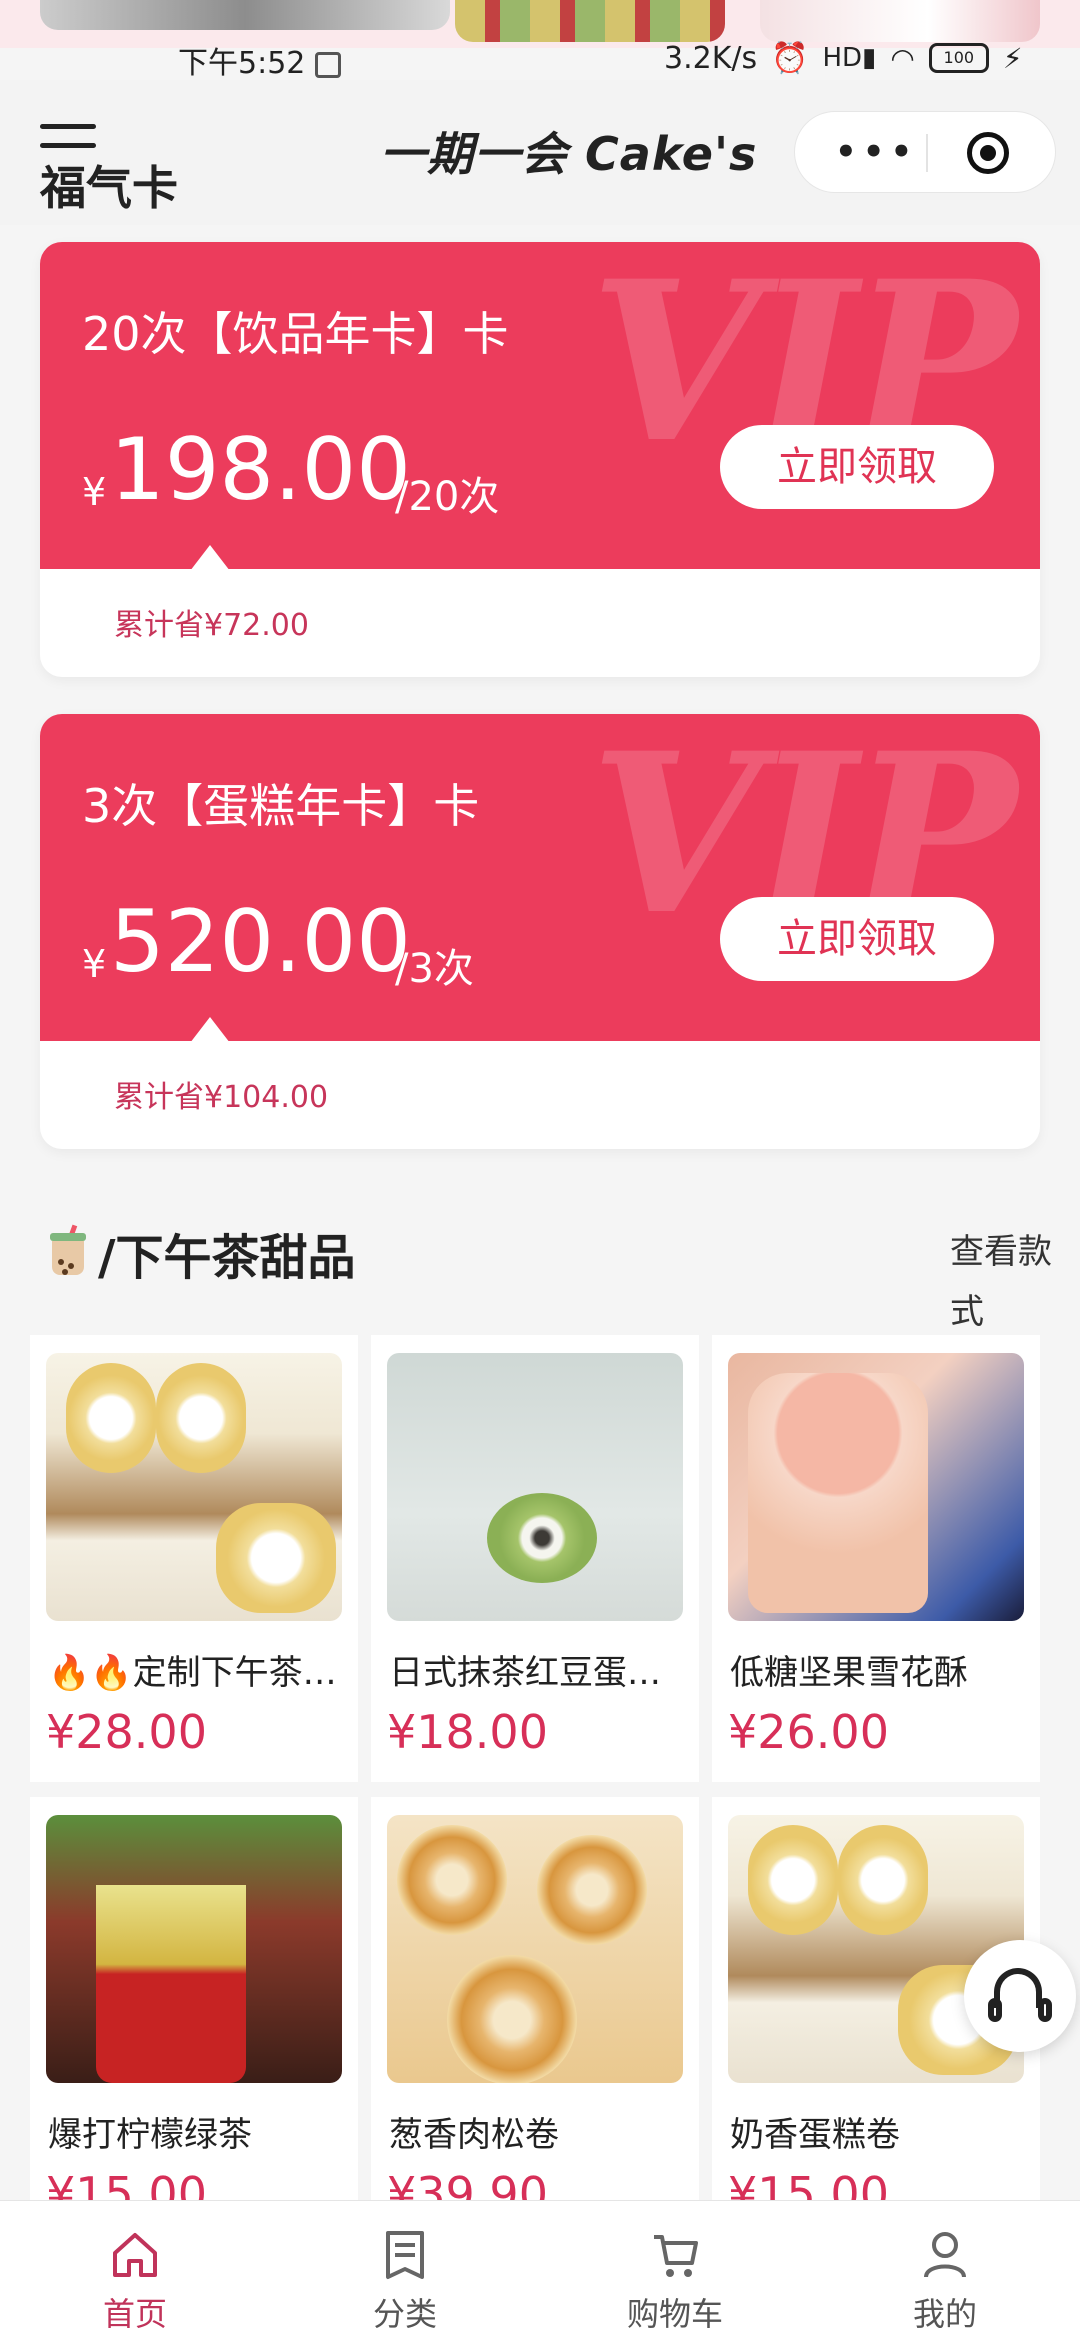  I want to click on user-icon, so click(945, 2255).